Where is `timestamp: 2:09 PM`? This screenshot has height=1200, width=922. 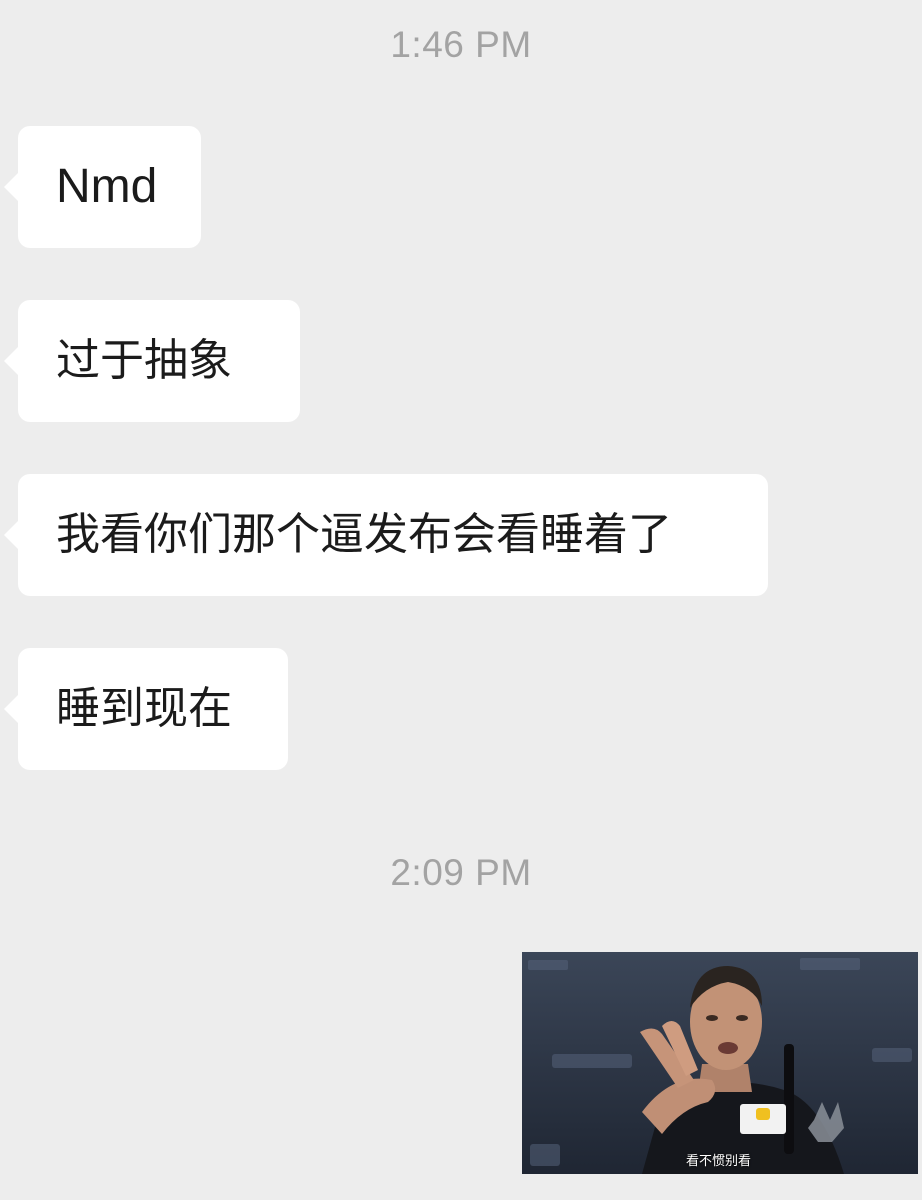 timestamp: 2:09 PM is located at coordinates (461, 872).